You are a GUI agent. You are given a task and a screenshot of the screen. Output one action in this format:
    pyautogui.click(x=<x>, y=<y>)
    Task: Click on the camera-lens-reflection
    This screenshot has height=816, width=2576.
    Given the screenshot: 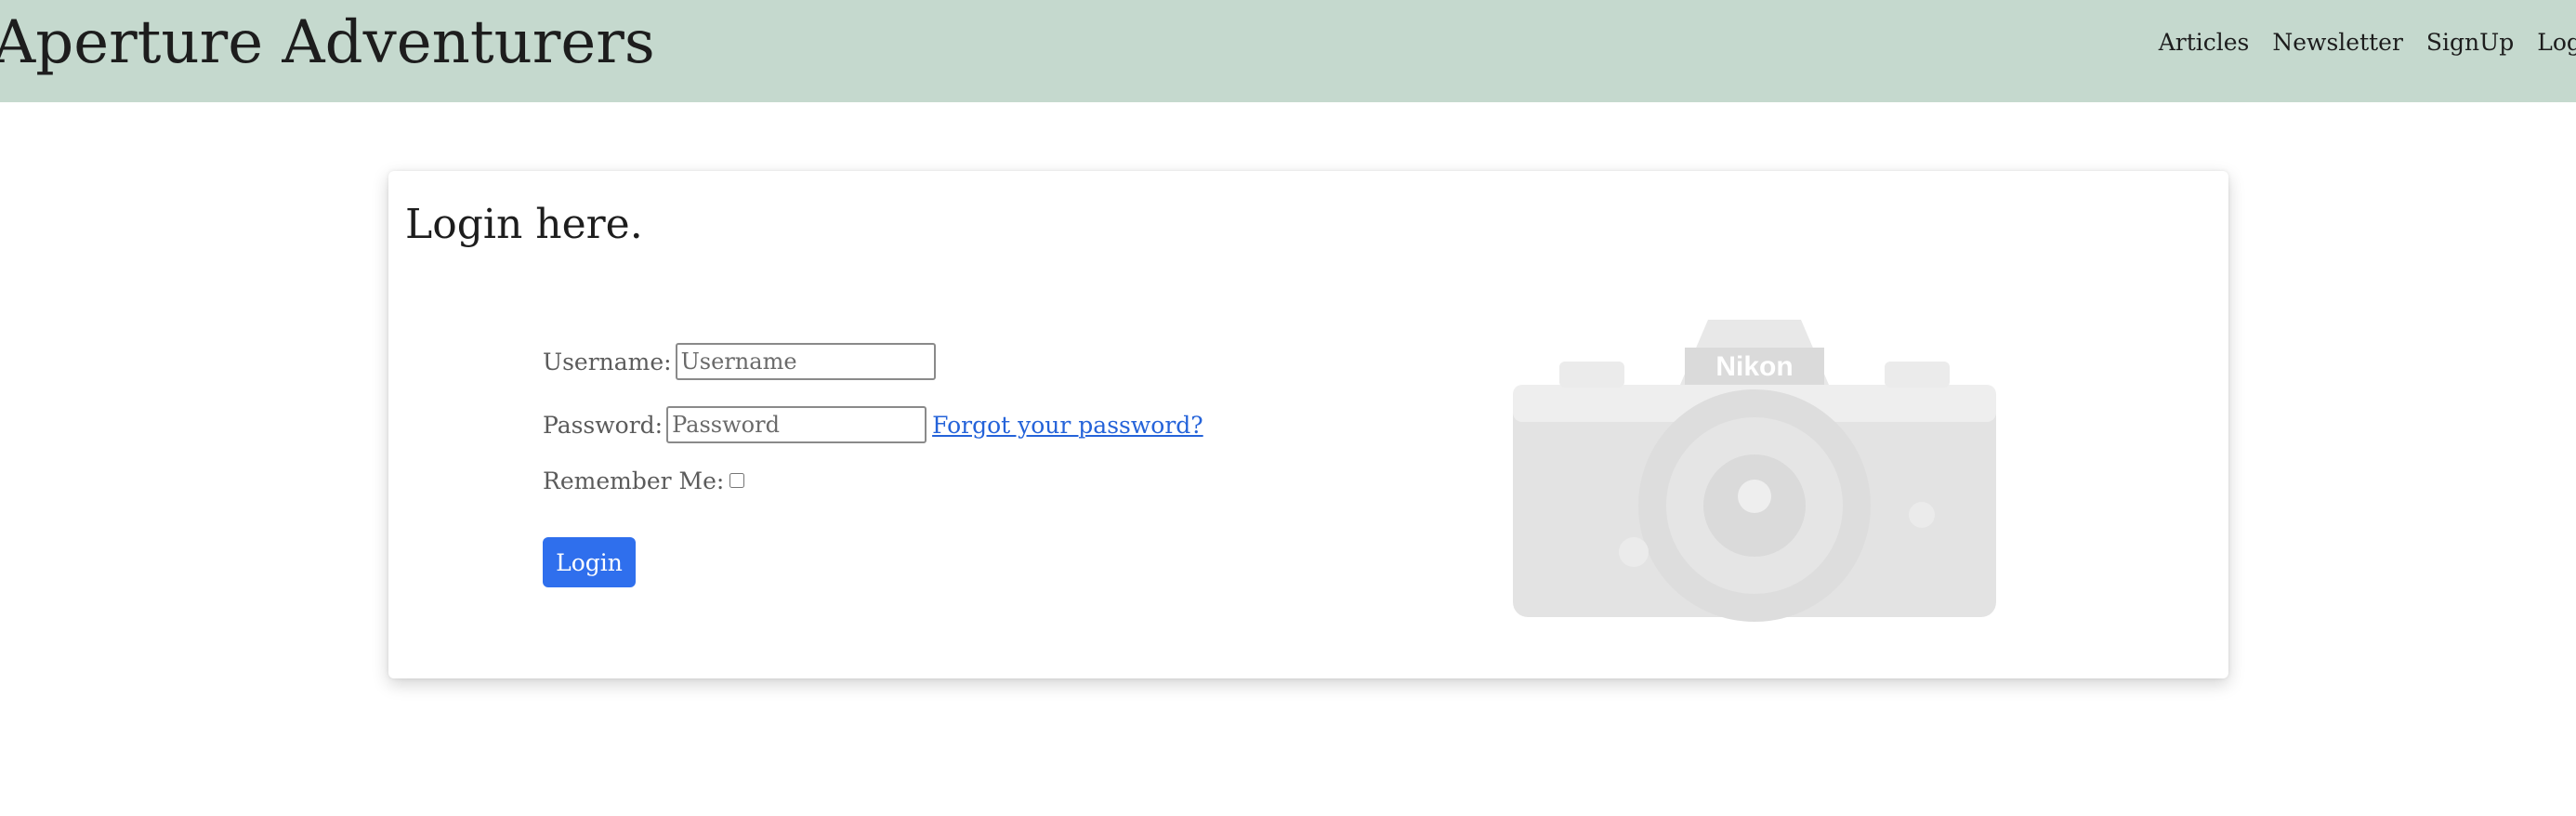 What is the action you would take?
    pyautogui.click(x=1754, y=496)
    